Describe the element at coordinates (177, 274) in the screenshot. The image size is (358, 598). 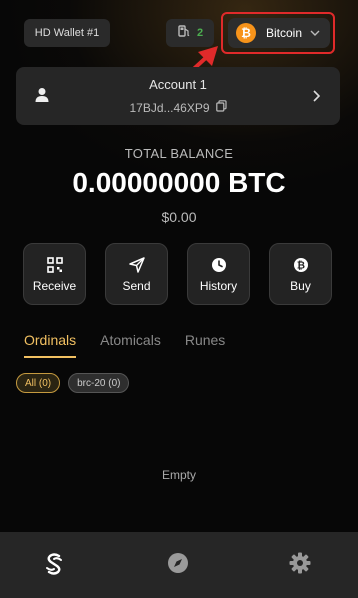
I see `action-buttons: Receive Send History ₿ Buy` at that location.